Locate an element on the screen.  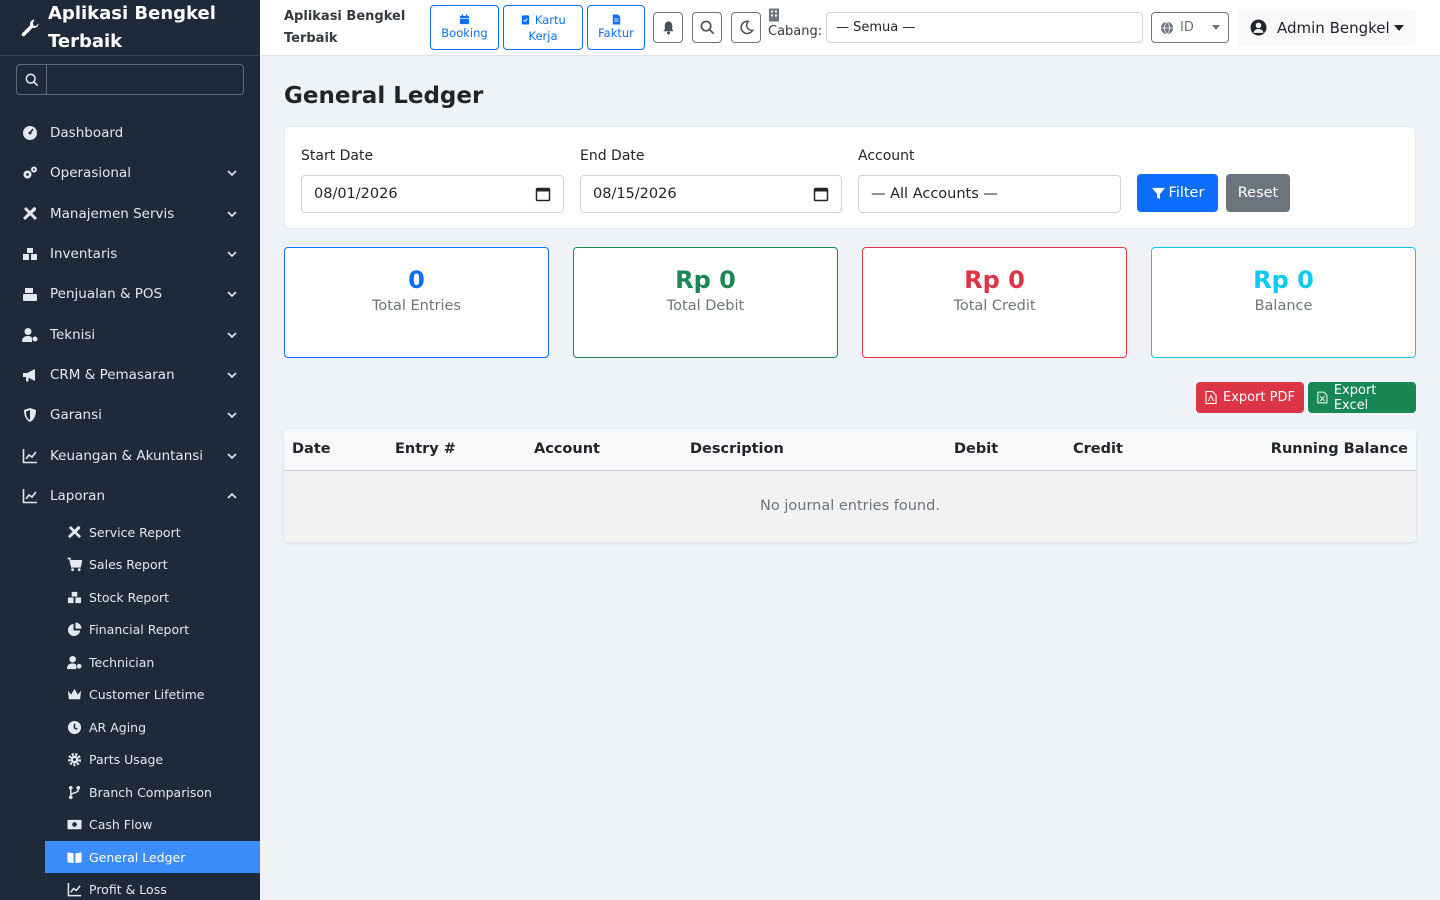
branch-icon is located at coordinates (74, 792).